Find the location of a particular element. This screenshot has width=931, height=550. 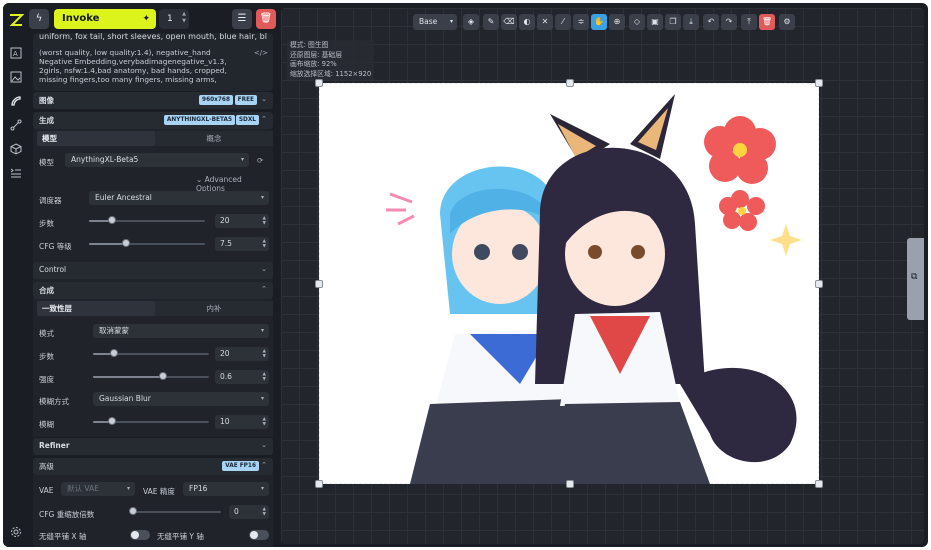

bbox-handle-top is located at coordinates (570, 83).